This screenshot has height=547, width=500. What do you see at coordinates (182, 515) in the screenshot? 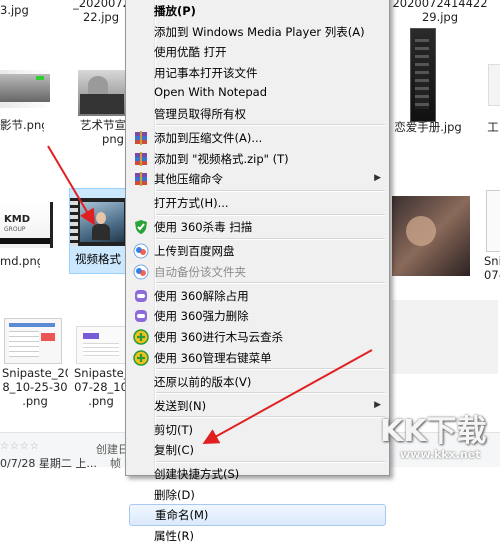
I see `menu-item-label: 重命名(M)` at bounding box center [182, 515].